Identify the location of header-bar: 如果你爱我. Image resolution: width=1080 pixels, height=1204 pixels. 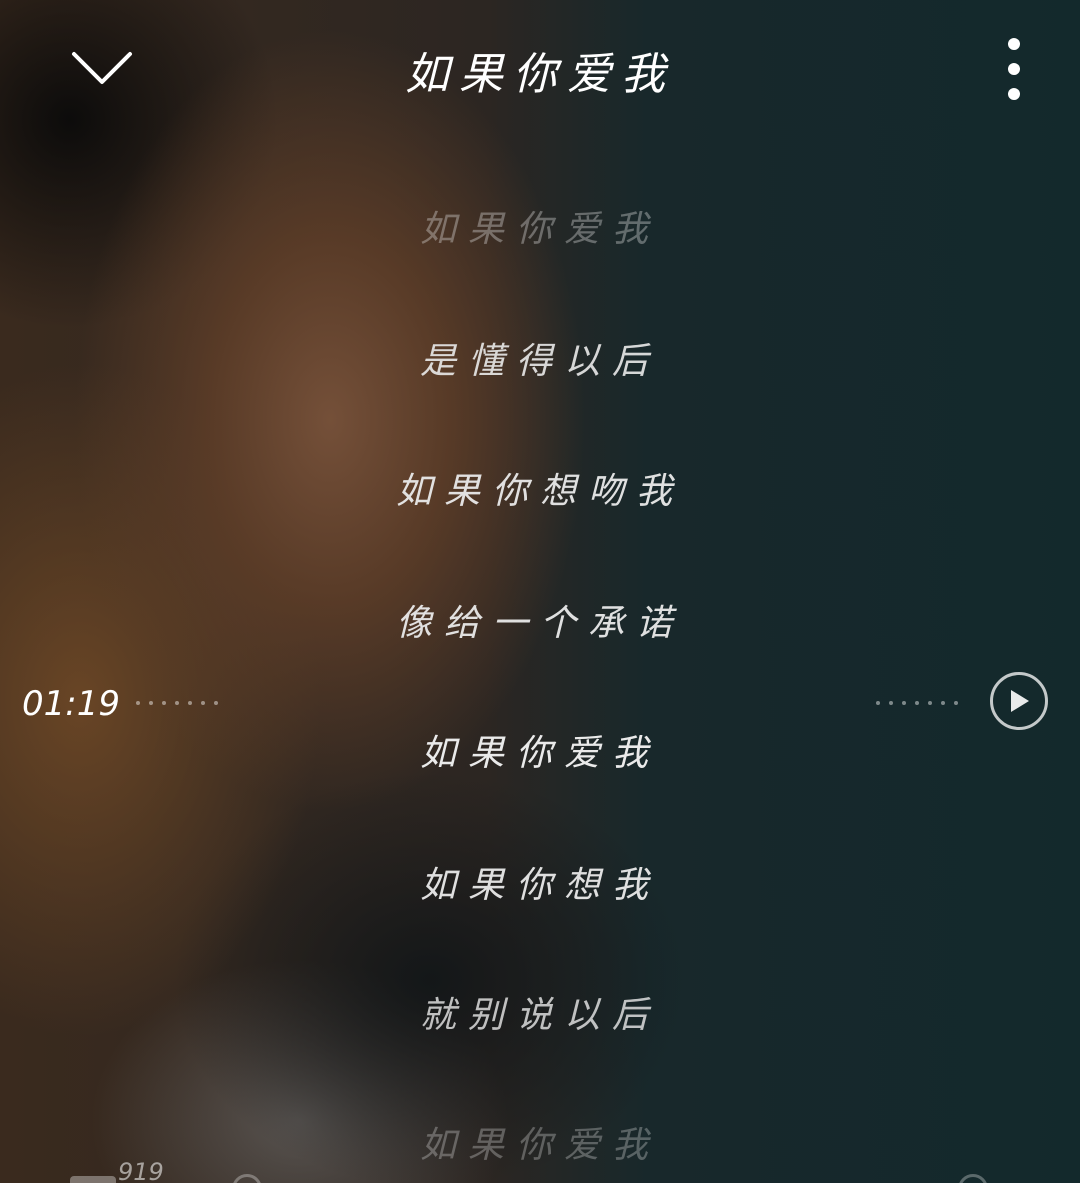
(540, 70).